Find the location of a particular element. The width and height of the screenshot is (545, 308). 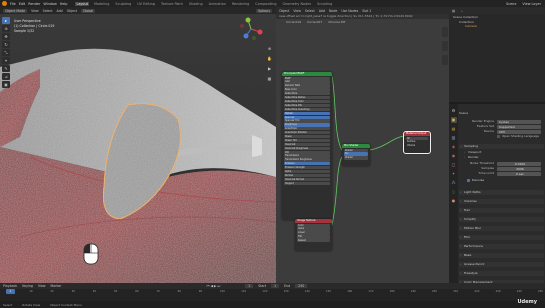

cursor-tool-icon: ⊕ is located at coordinates (6, 28).